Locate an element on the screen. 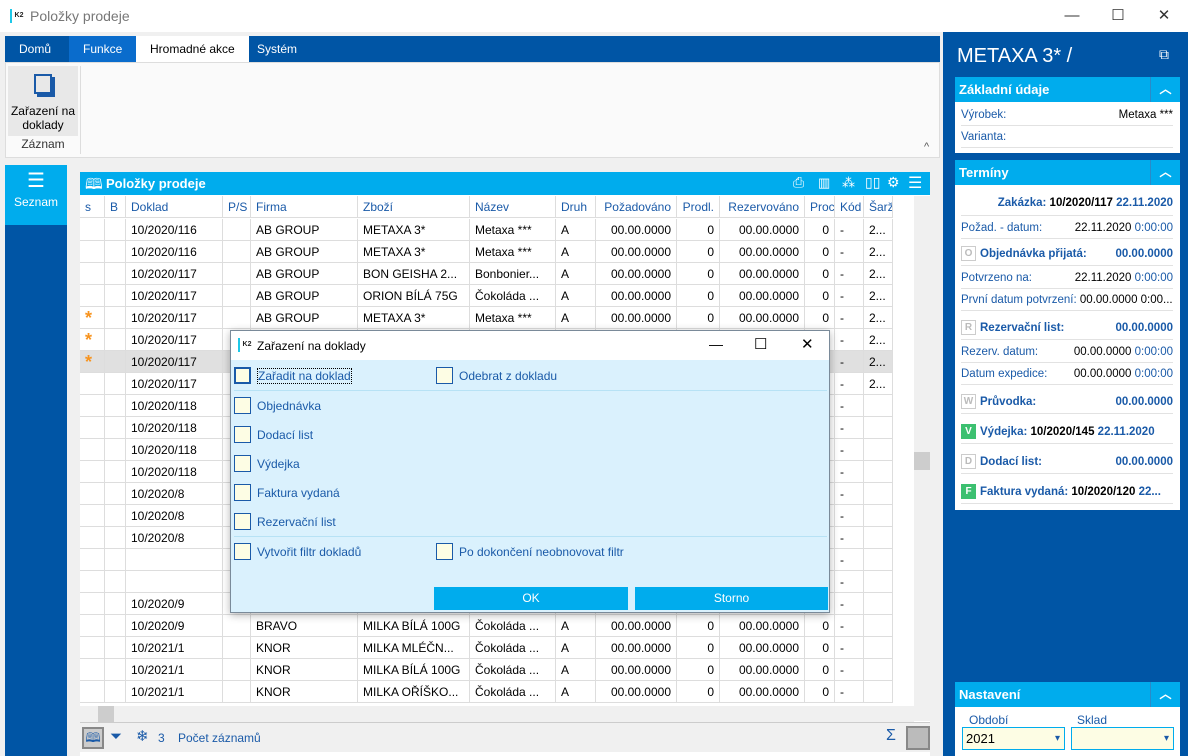 Image resolution: width=1188 pixels, height=756 pixels. po-row: O Objednávka přijatá: 00.00.0000 is located at coordinates (1067, 254).